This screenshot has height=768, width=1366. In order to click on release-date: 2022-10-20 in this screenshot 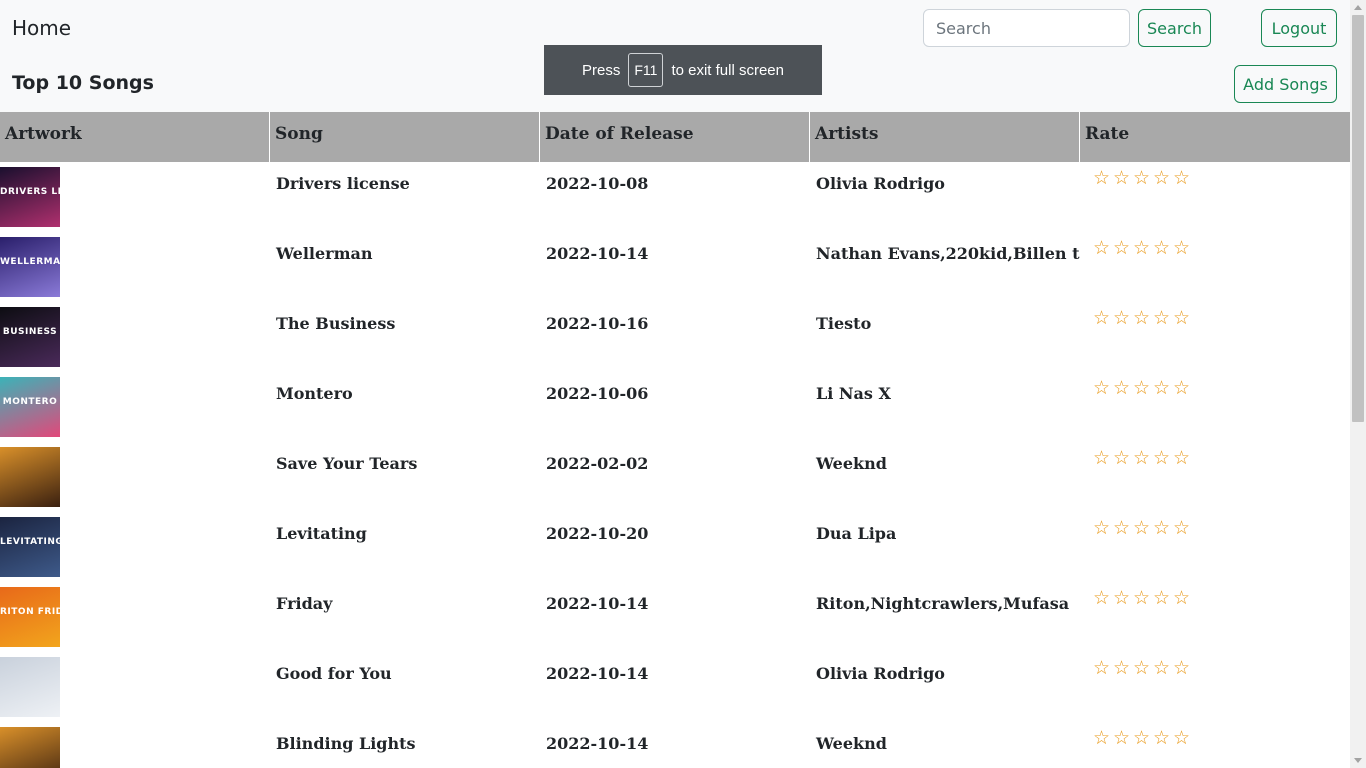, I will do `click(597, 533)`.